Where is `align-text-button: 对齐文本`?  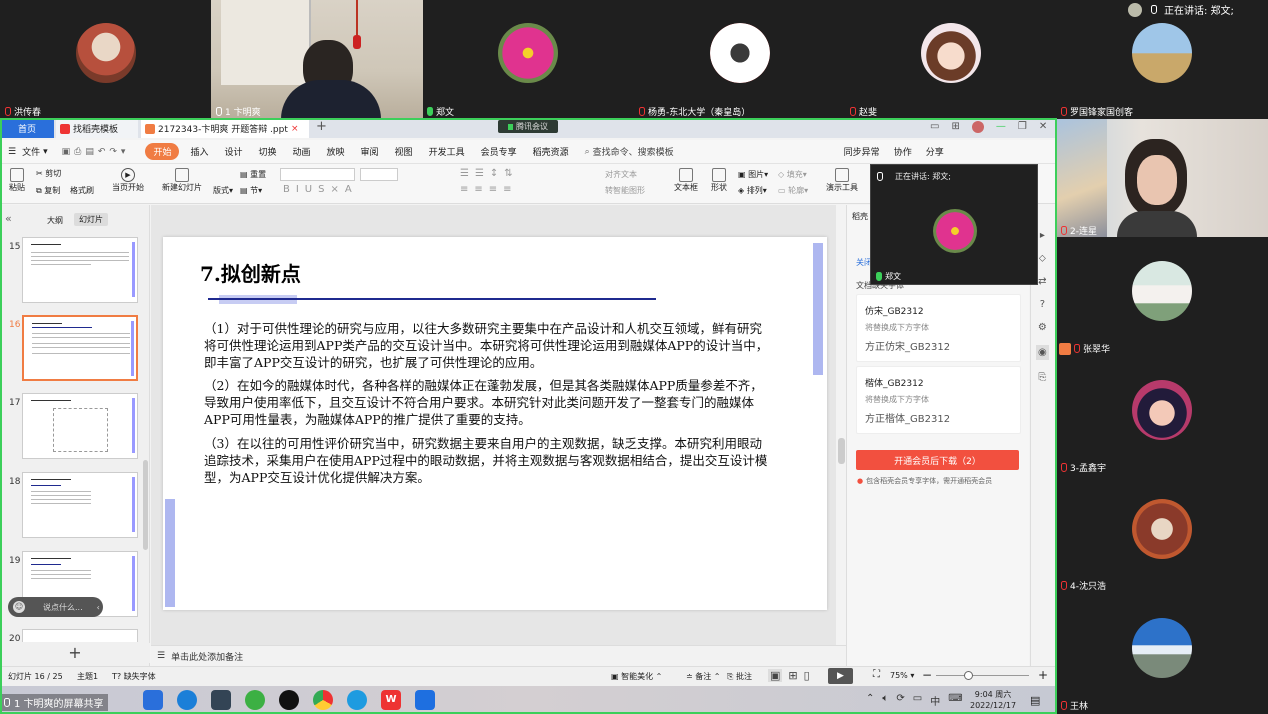
align-text-button: 对齐文本 is located at coordinates (621, 174).